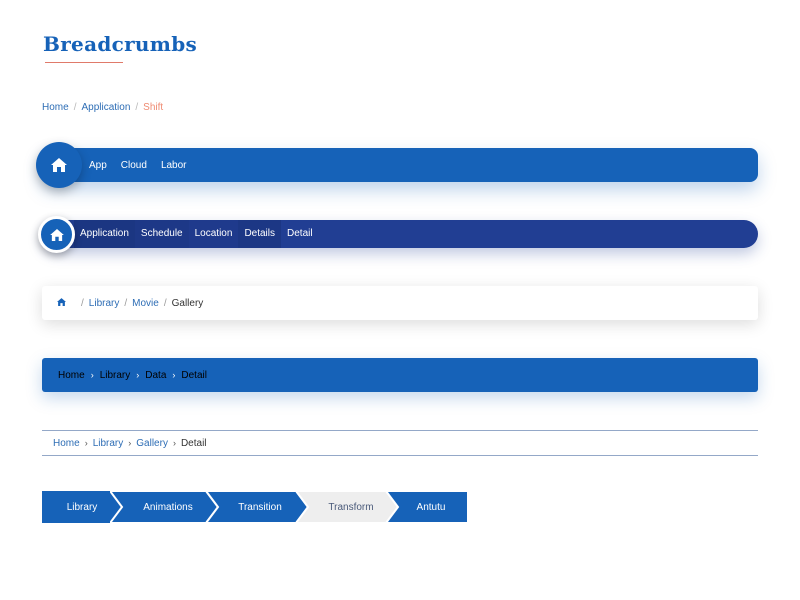 The height and width of the screenshot is (600, 800). Describe the element at coordinates (400, 443) in the screenshot. I see `breadcrumb-lines: Home › Library › Gallery › Detail` at that location.